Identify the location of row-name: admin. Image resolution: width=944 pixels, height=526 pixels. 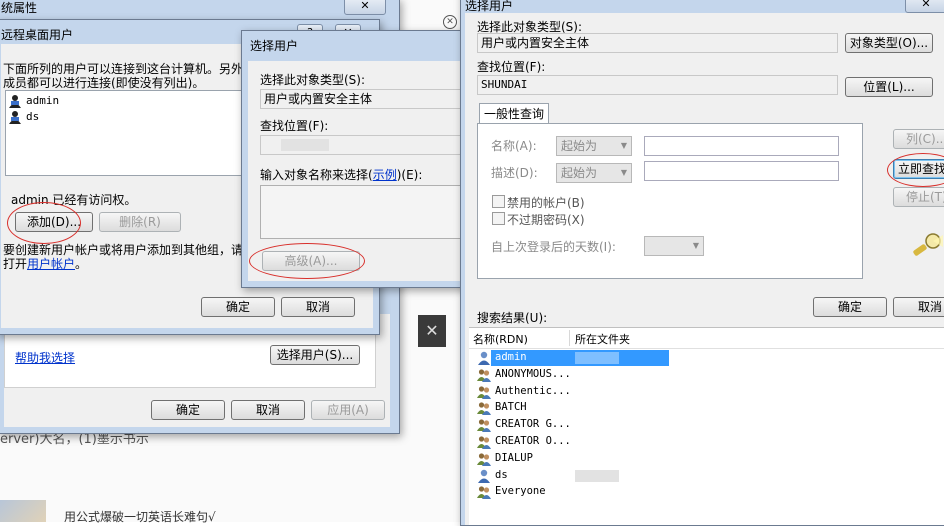
(511, 357).